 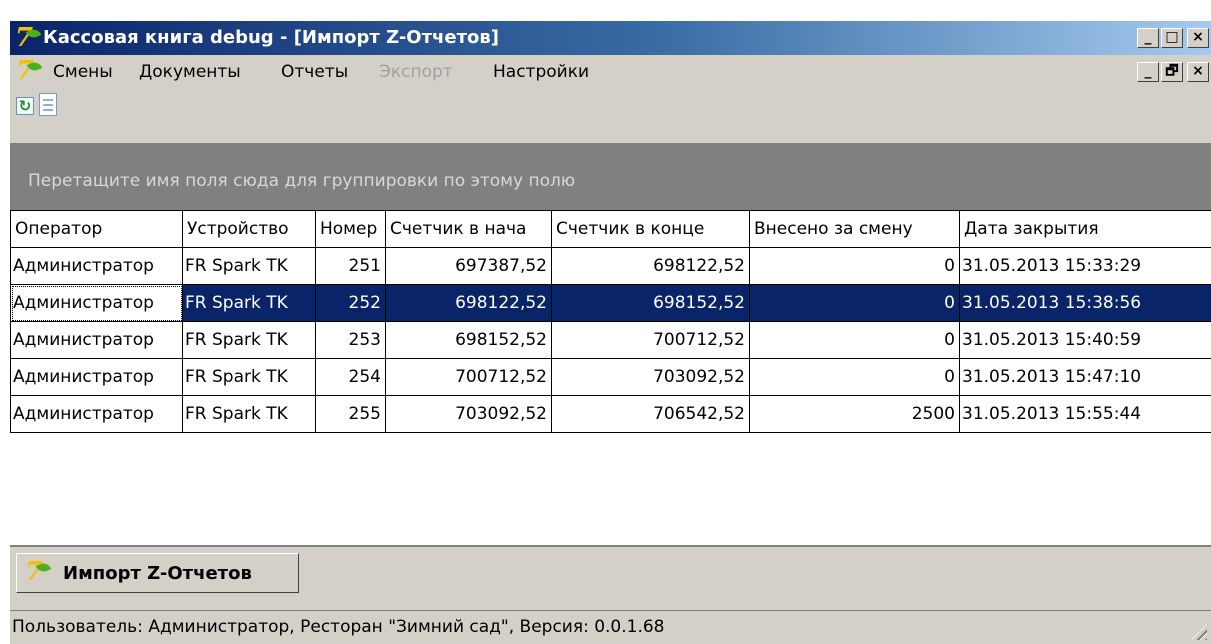 What do you see at coordinates (1198, 72) in the screenshot?
I see `mdi-close-button: ×` at bounding box center [1198, 72].